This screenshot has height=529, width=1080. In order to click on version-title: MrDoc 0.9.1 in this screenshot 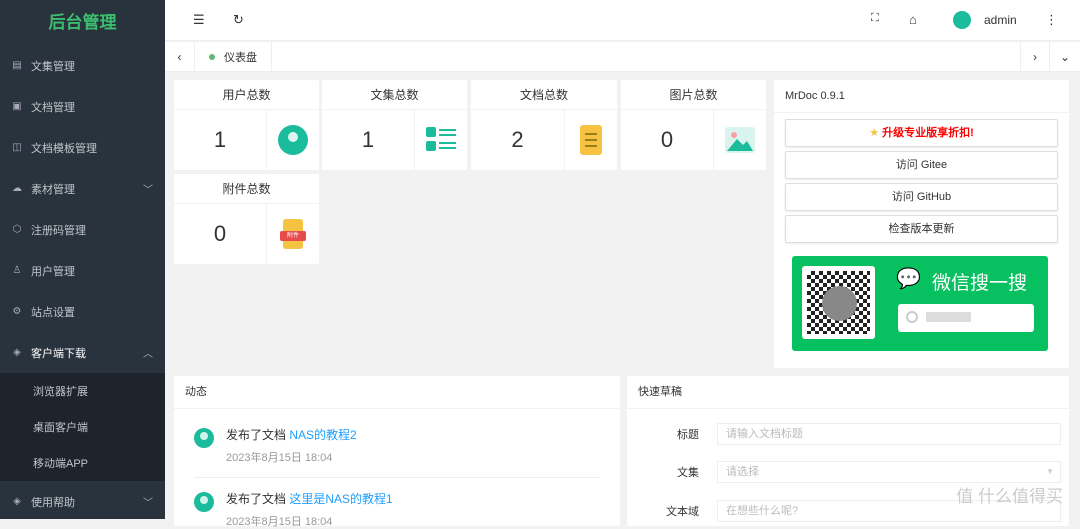, I will do `click(921, 96)`.